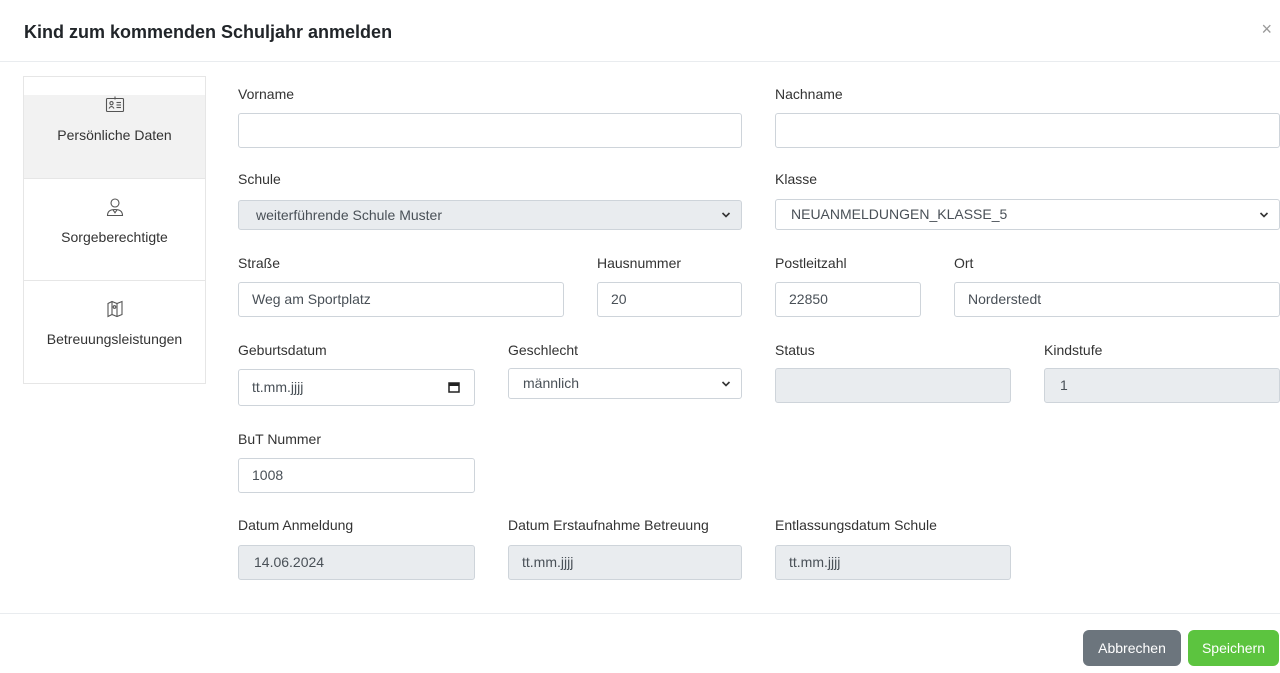 This screenshot has width=1280, height=673. I want to click on but-label: BuT Nummer, so click(279, 439).